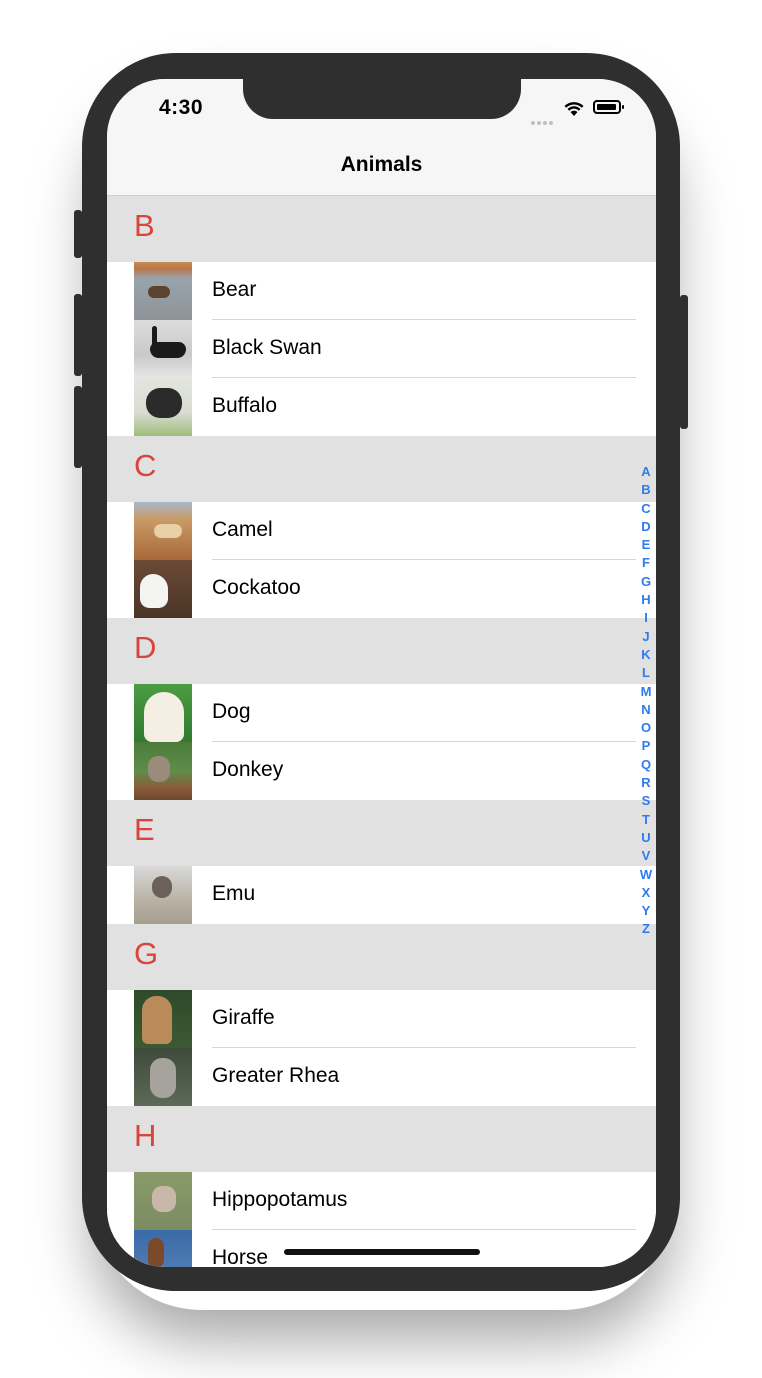 The height and width of the screenshot is (1378, 762). What do you see at coordinates (381, 589) in the screenshot?
I see `list-item-cockatoo: Cockatoo` at bounding box center [381, 589].